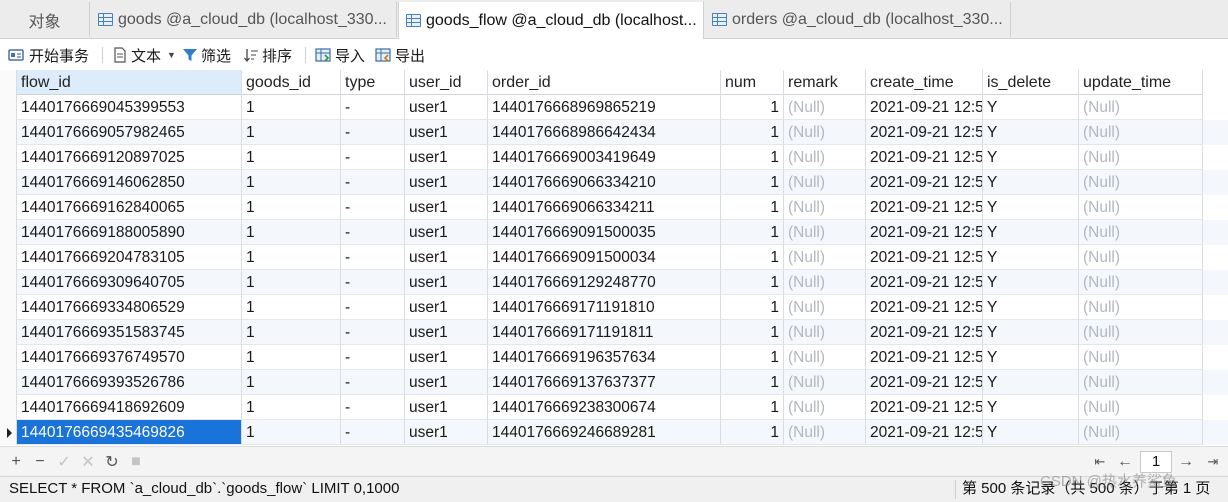 The image size is (1228, 502). Describe the element at coordinates (129, 107) in the screenshot. I see `cell-flow-id: 1440176669045399553` at that location.